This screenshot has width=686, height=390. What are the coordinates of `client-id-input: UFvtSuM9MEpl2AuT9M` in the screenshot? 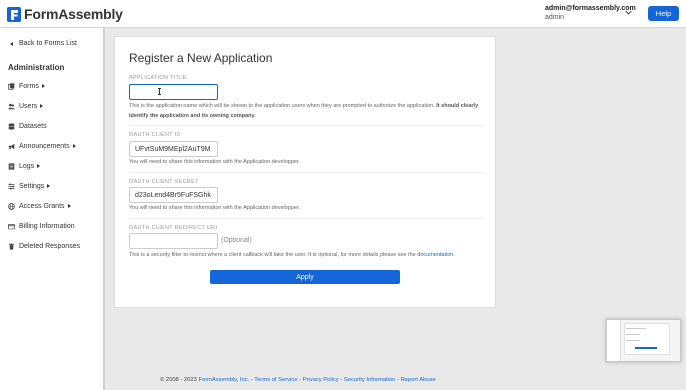 It's located at (173, 149).